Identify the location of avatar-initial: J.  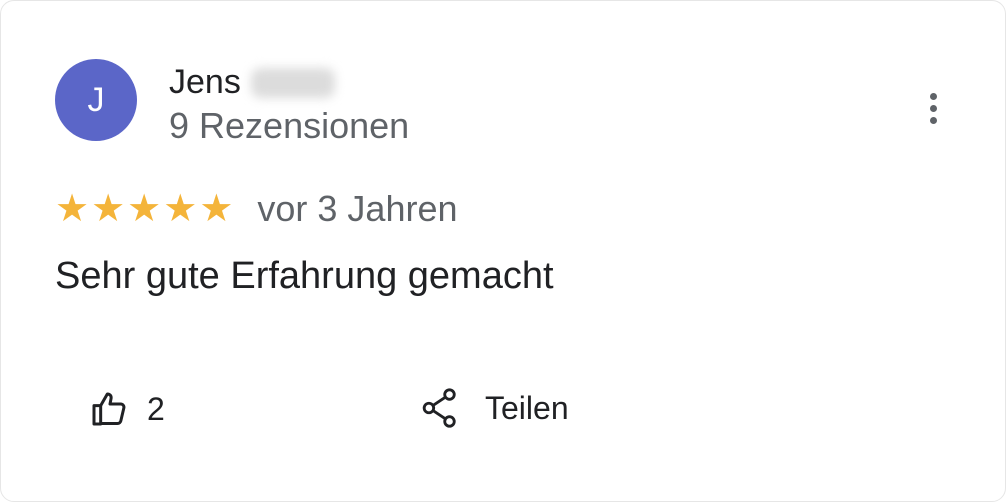
(96, 99).